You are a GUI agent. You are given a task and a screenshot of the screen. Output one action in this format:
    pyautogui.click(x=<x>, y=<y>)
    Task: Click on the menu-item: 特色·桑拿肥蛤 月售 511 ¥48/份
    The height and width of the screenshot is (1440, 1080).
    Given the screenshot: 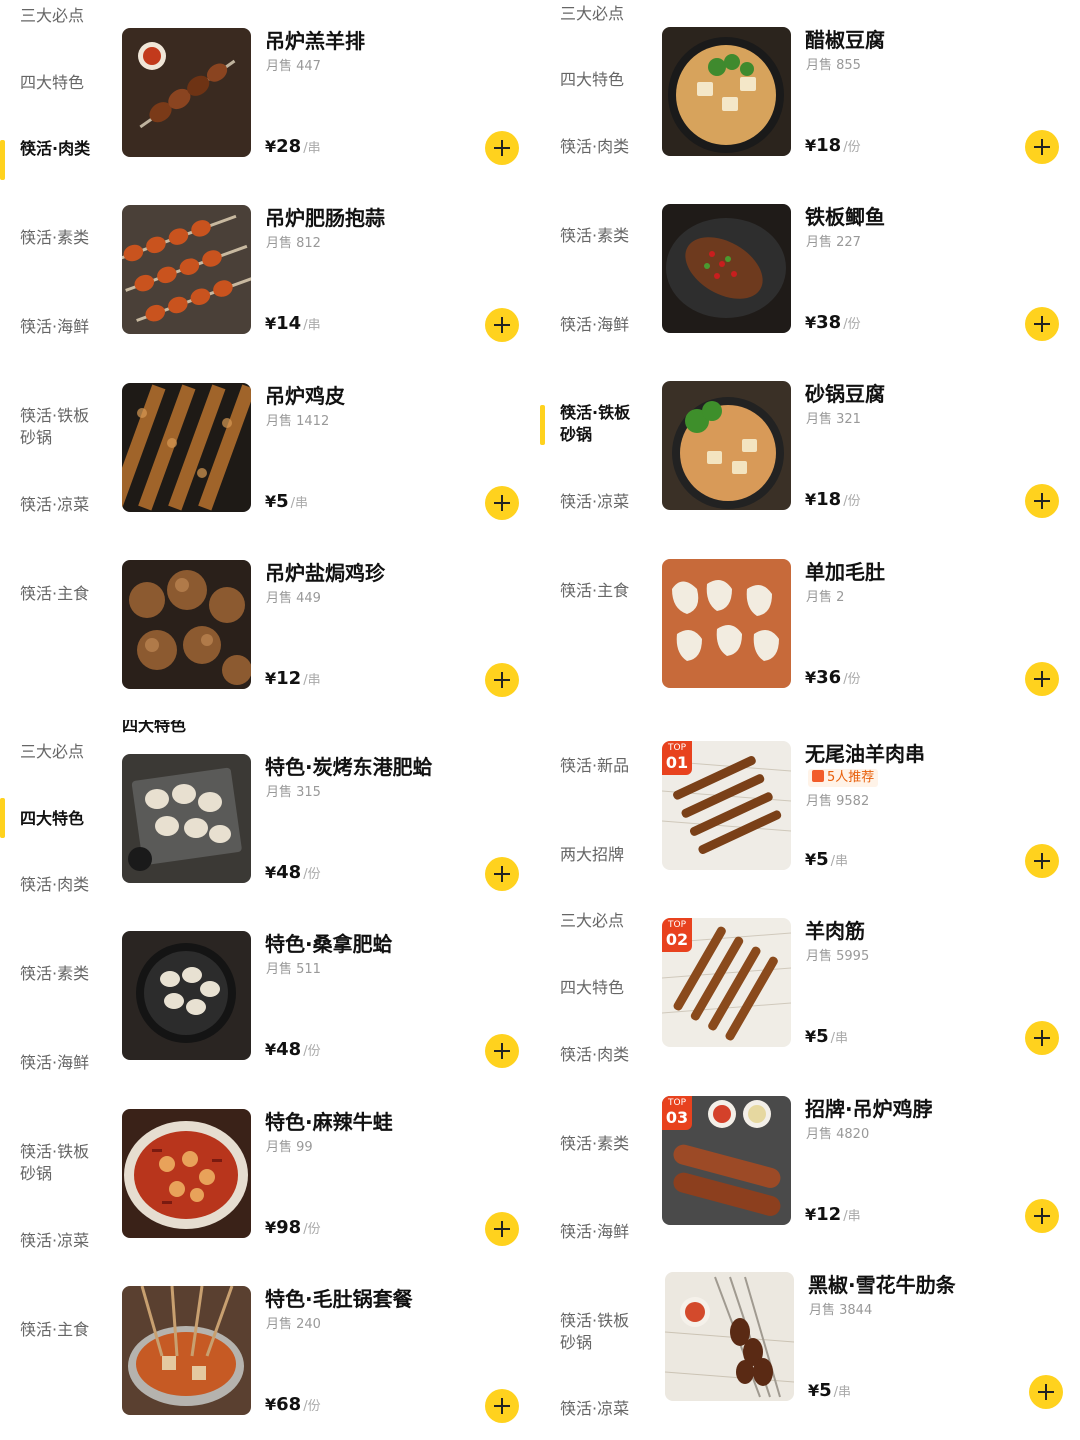 What is the action you would take?
    pyautogui.click(x=270, y=1020)
    